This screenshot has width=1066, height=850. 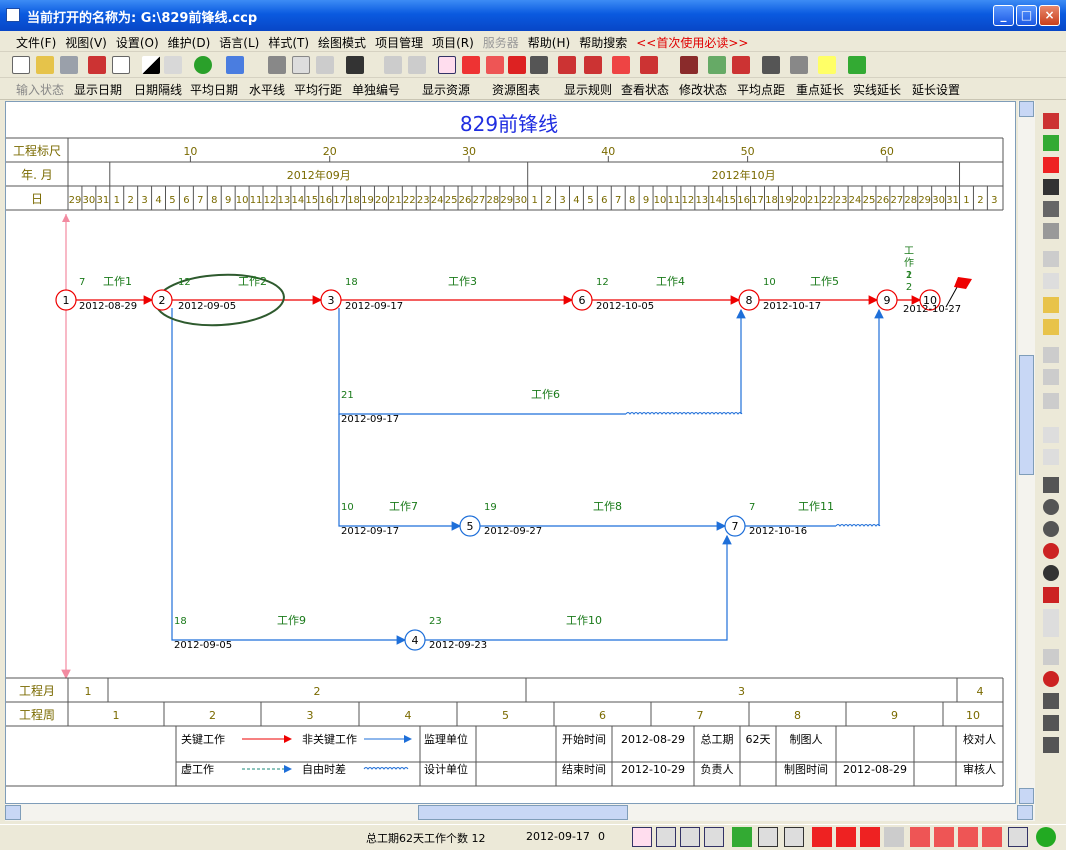 What do you see at coordinates (992, 837) in the screenshot?
I see `fit-all-icon` at bounding box center [992, 837].